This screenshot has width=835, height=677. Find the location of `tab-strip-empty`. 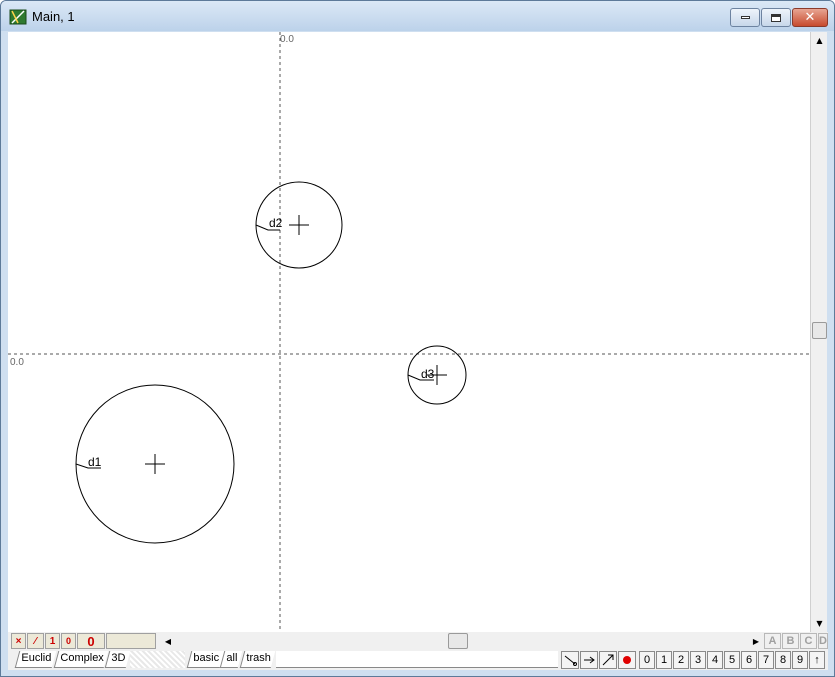

tab-strip-empty is located at coordinates (417, 659).